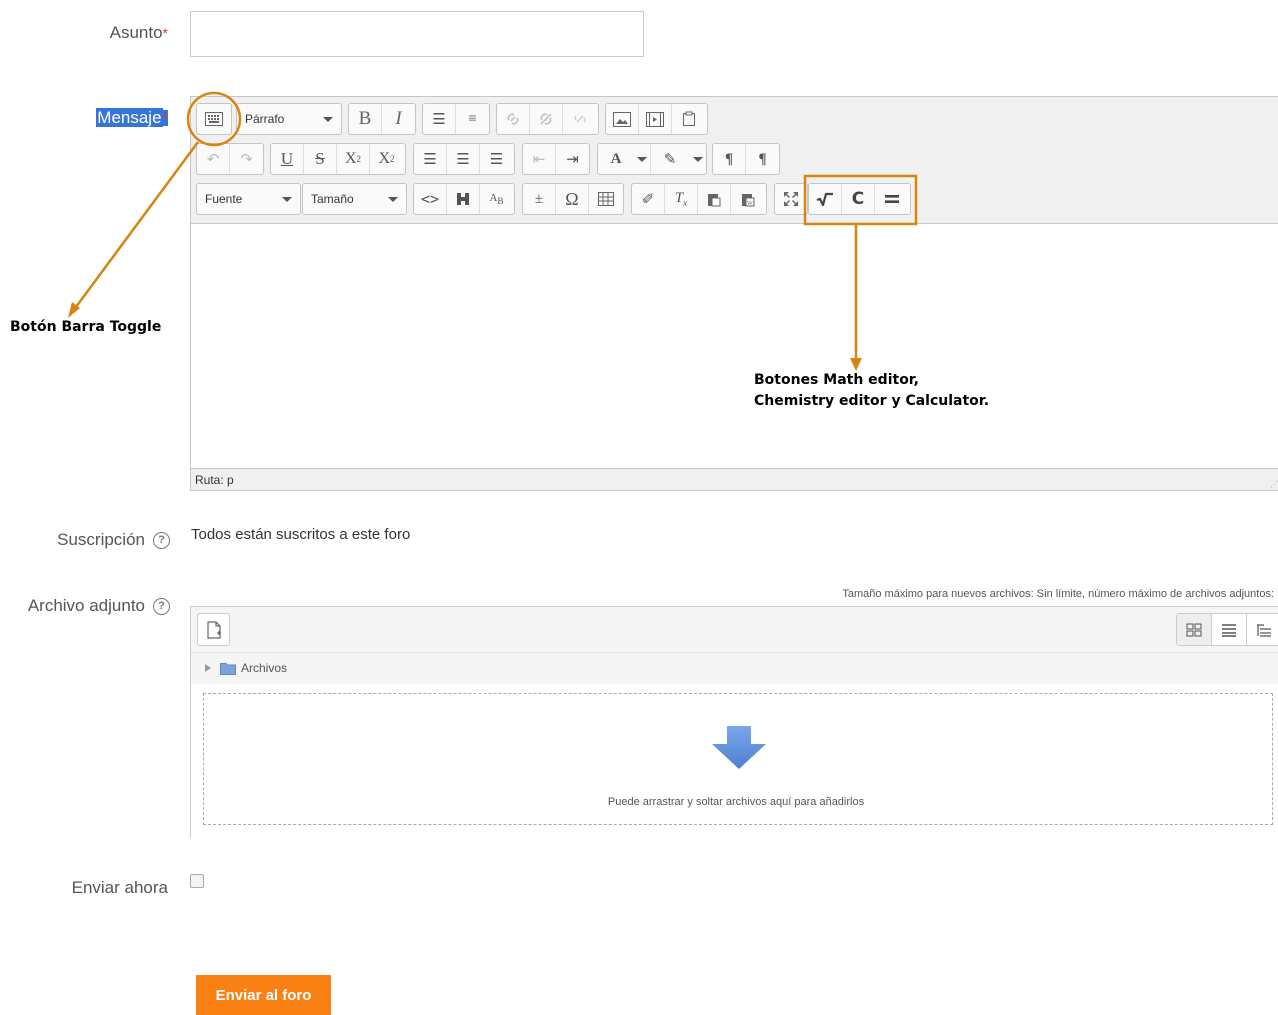  I want to click on outdent-icon: ⇤, so click(539, 159).